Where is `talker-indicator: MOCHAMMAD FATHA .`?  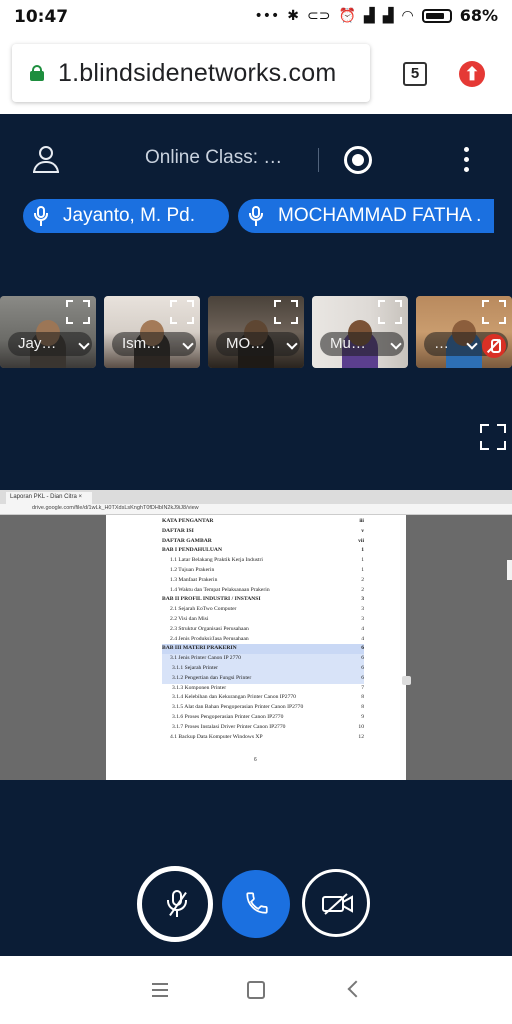
talker-indicator: MOCHAMMAD FATHA . is located at coordinates (366, 216).